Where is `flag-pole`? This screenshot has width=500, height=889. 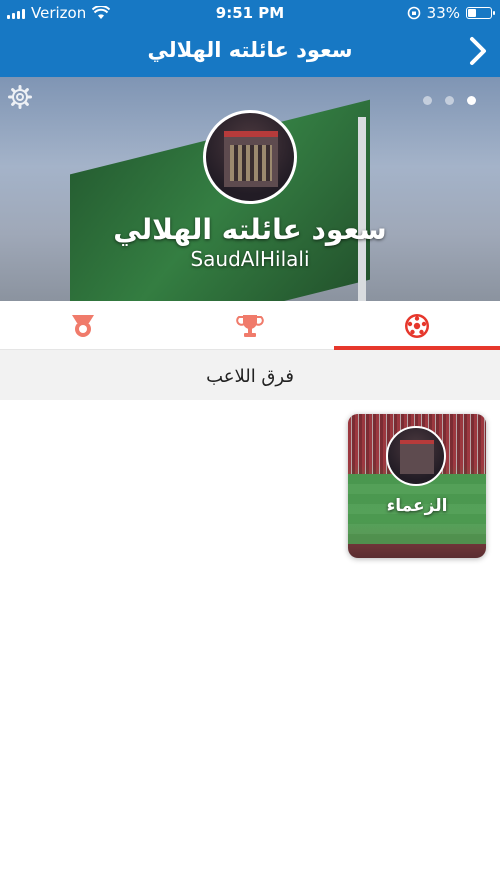 flag-pole is located at coordinates (362, 209).